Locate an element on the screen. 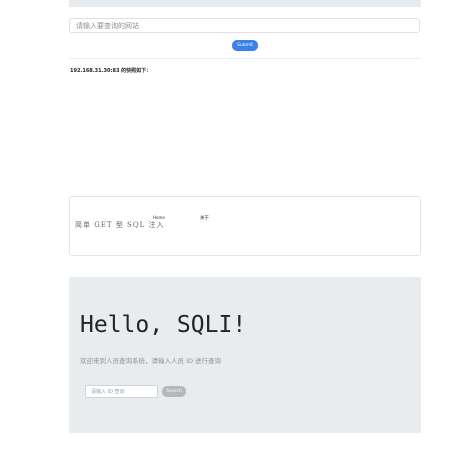  submit-button: Submit is located at coordinates (245, 45).